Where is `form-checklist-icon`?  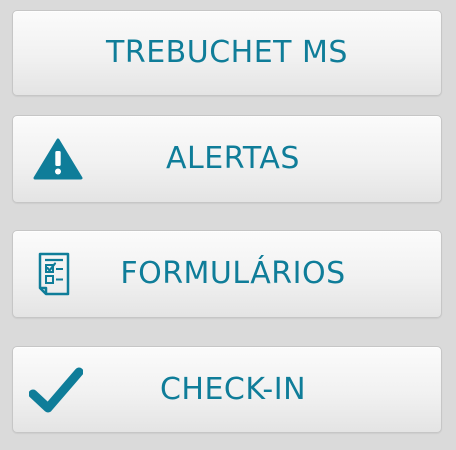 form-checklist-icon is located at coordinates (54, 274).